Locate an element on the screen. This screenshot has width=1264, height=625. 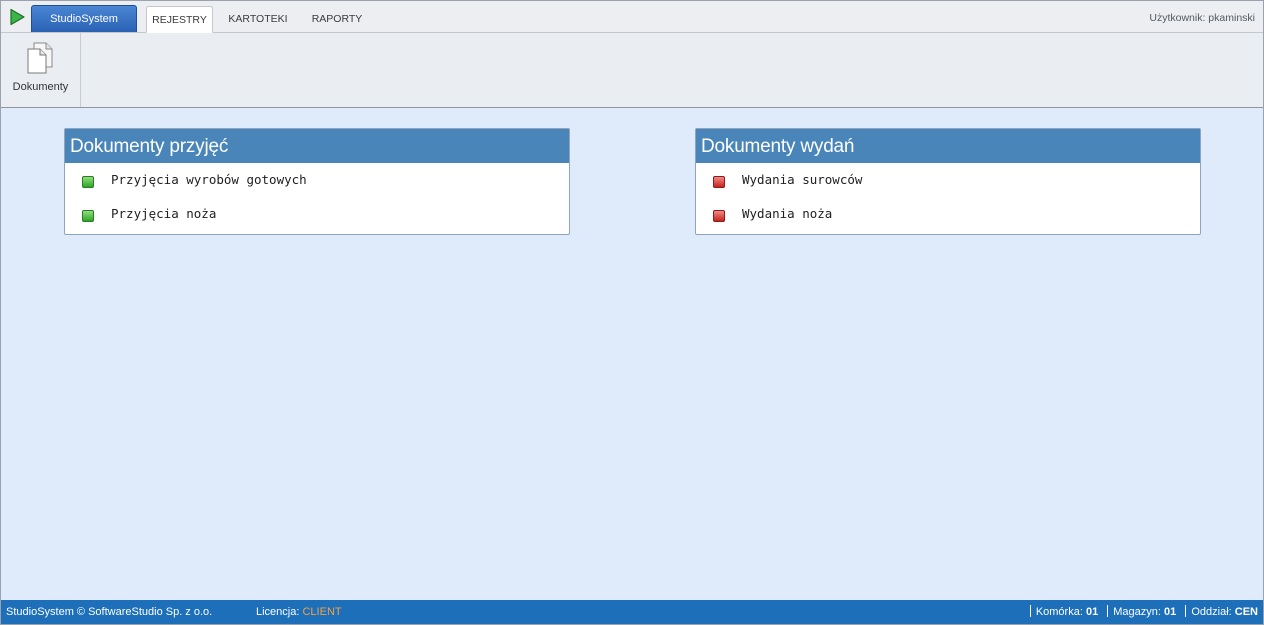
copyright-text: StudioSystem © SoftwareStudio Sp. z o.o. is located at coordinates (109, 612).